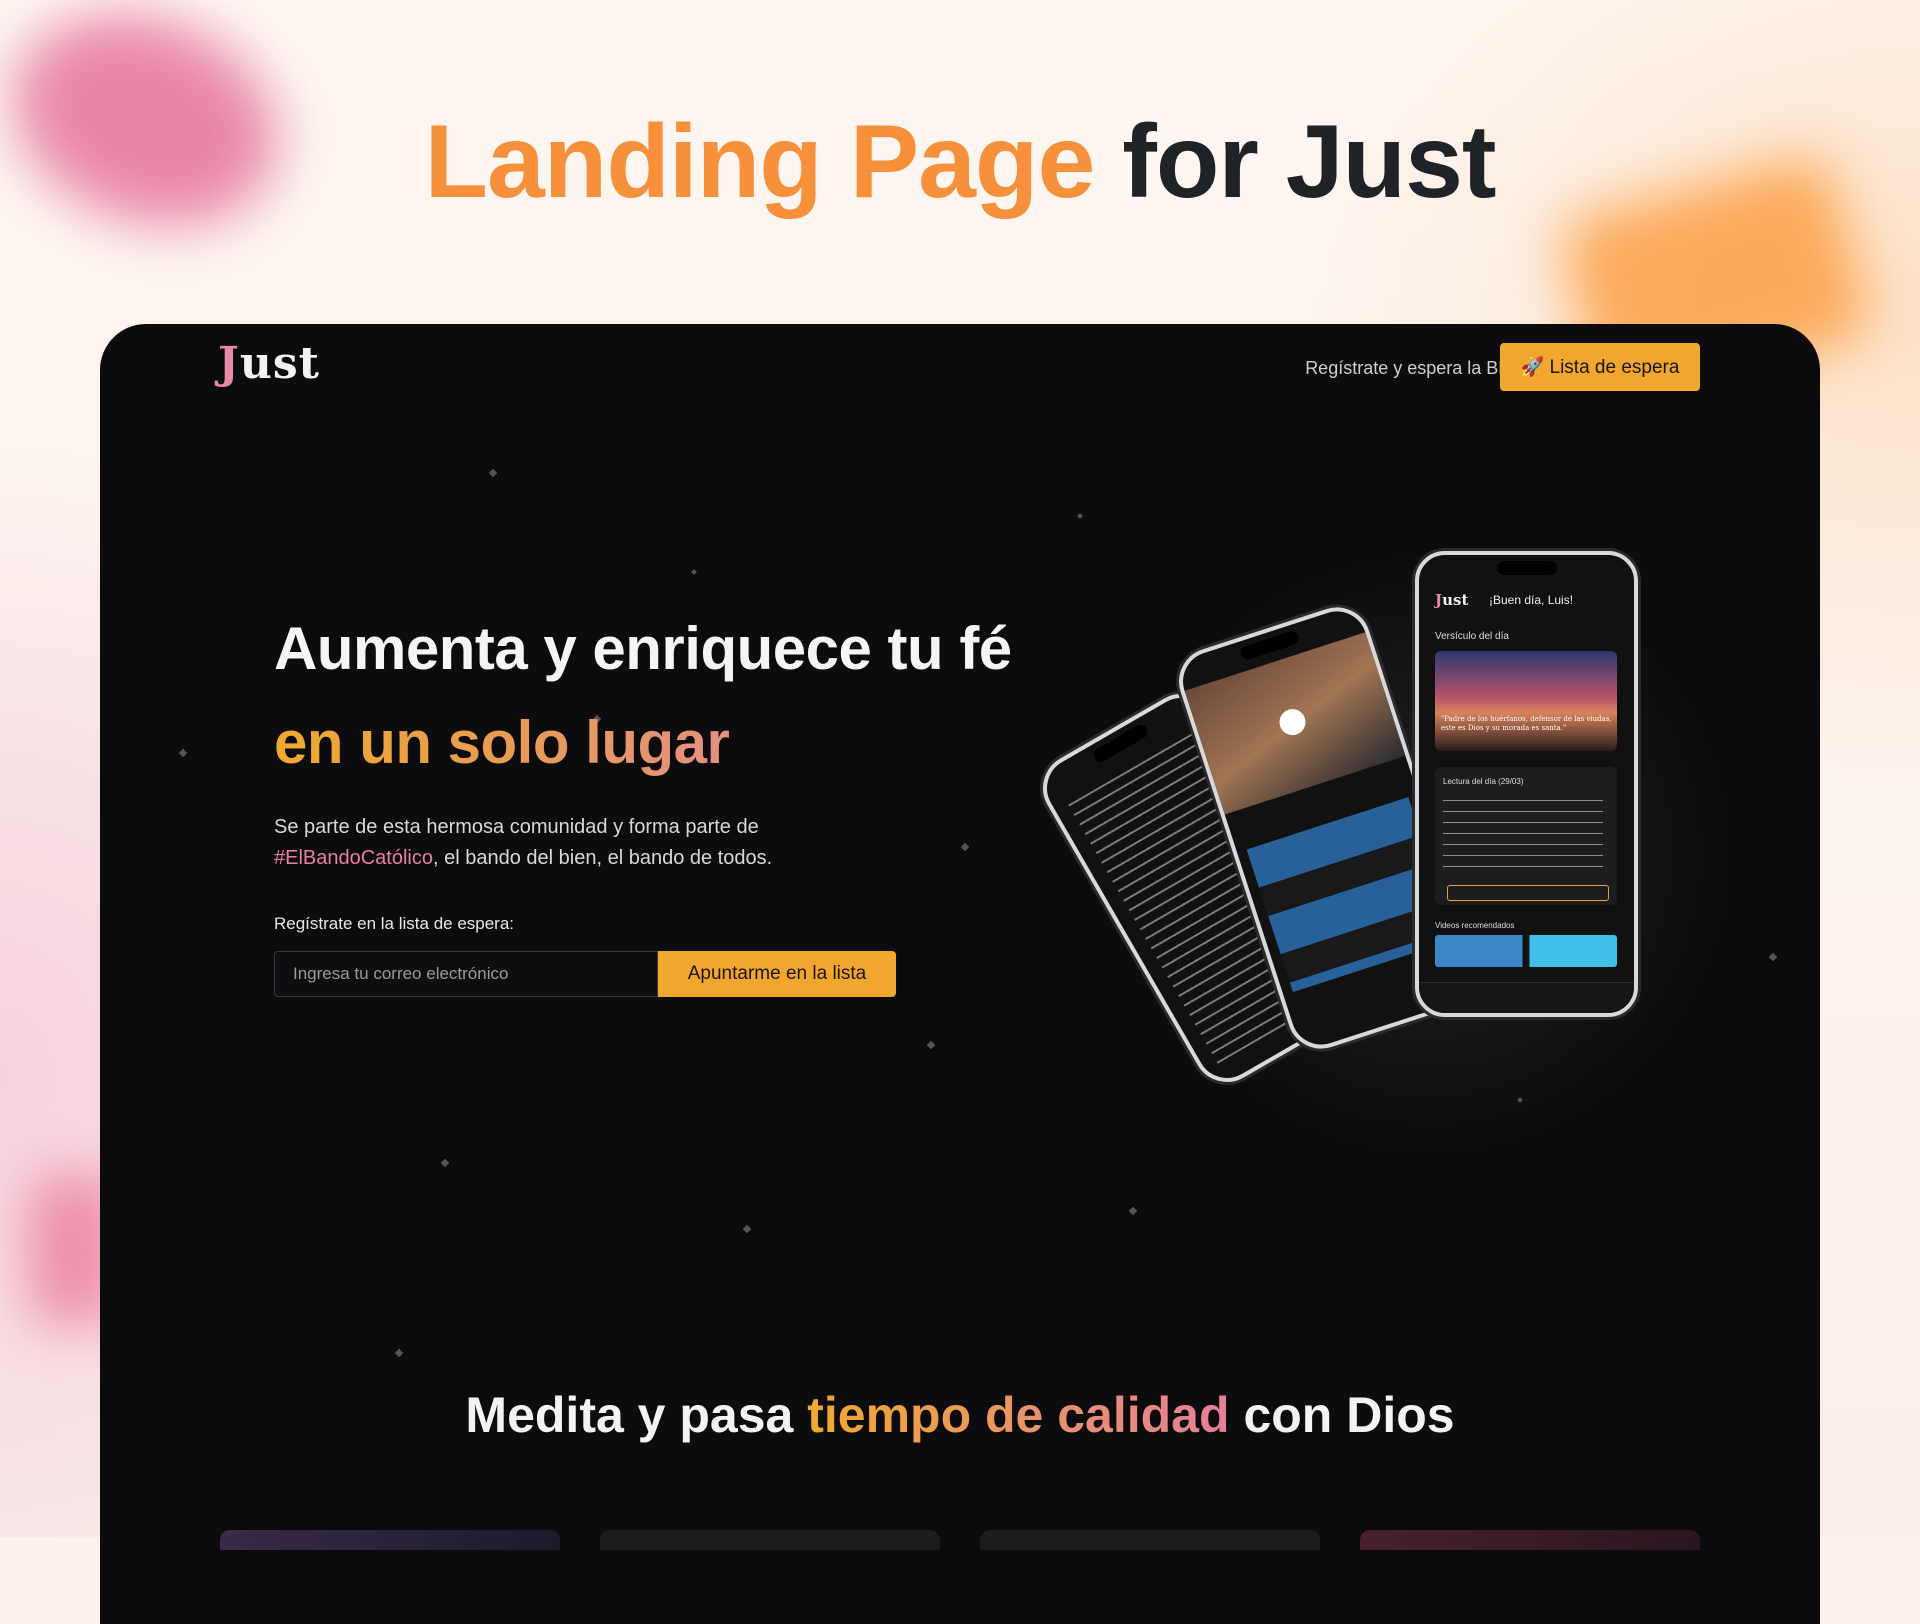 The width and height of the screenshot is (1920, 1624). Describe the element at coordinates (777, 974) in the screenshot. I see `join-waitlist-button: Apuntarme en la lista` at that location.